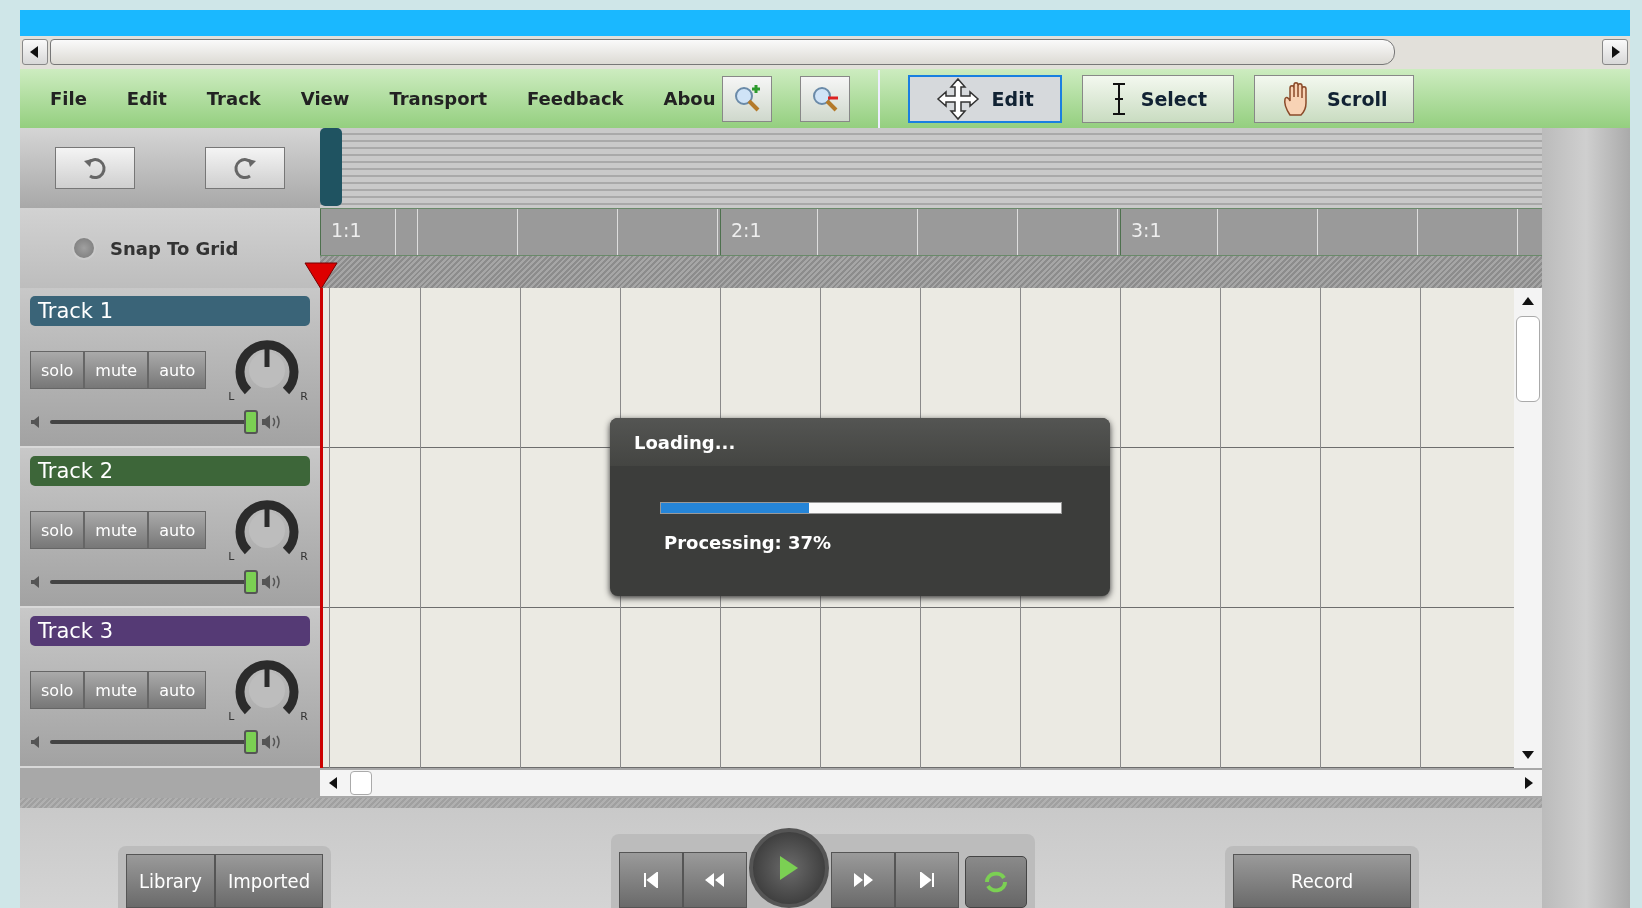 The image size is (1642, 908). Describe the element at coordinates (361, 783) in the screenshot. I see `horizontal-scroll-thumb` at that location.